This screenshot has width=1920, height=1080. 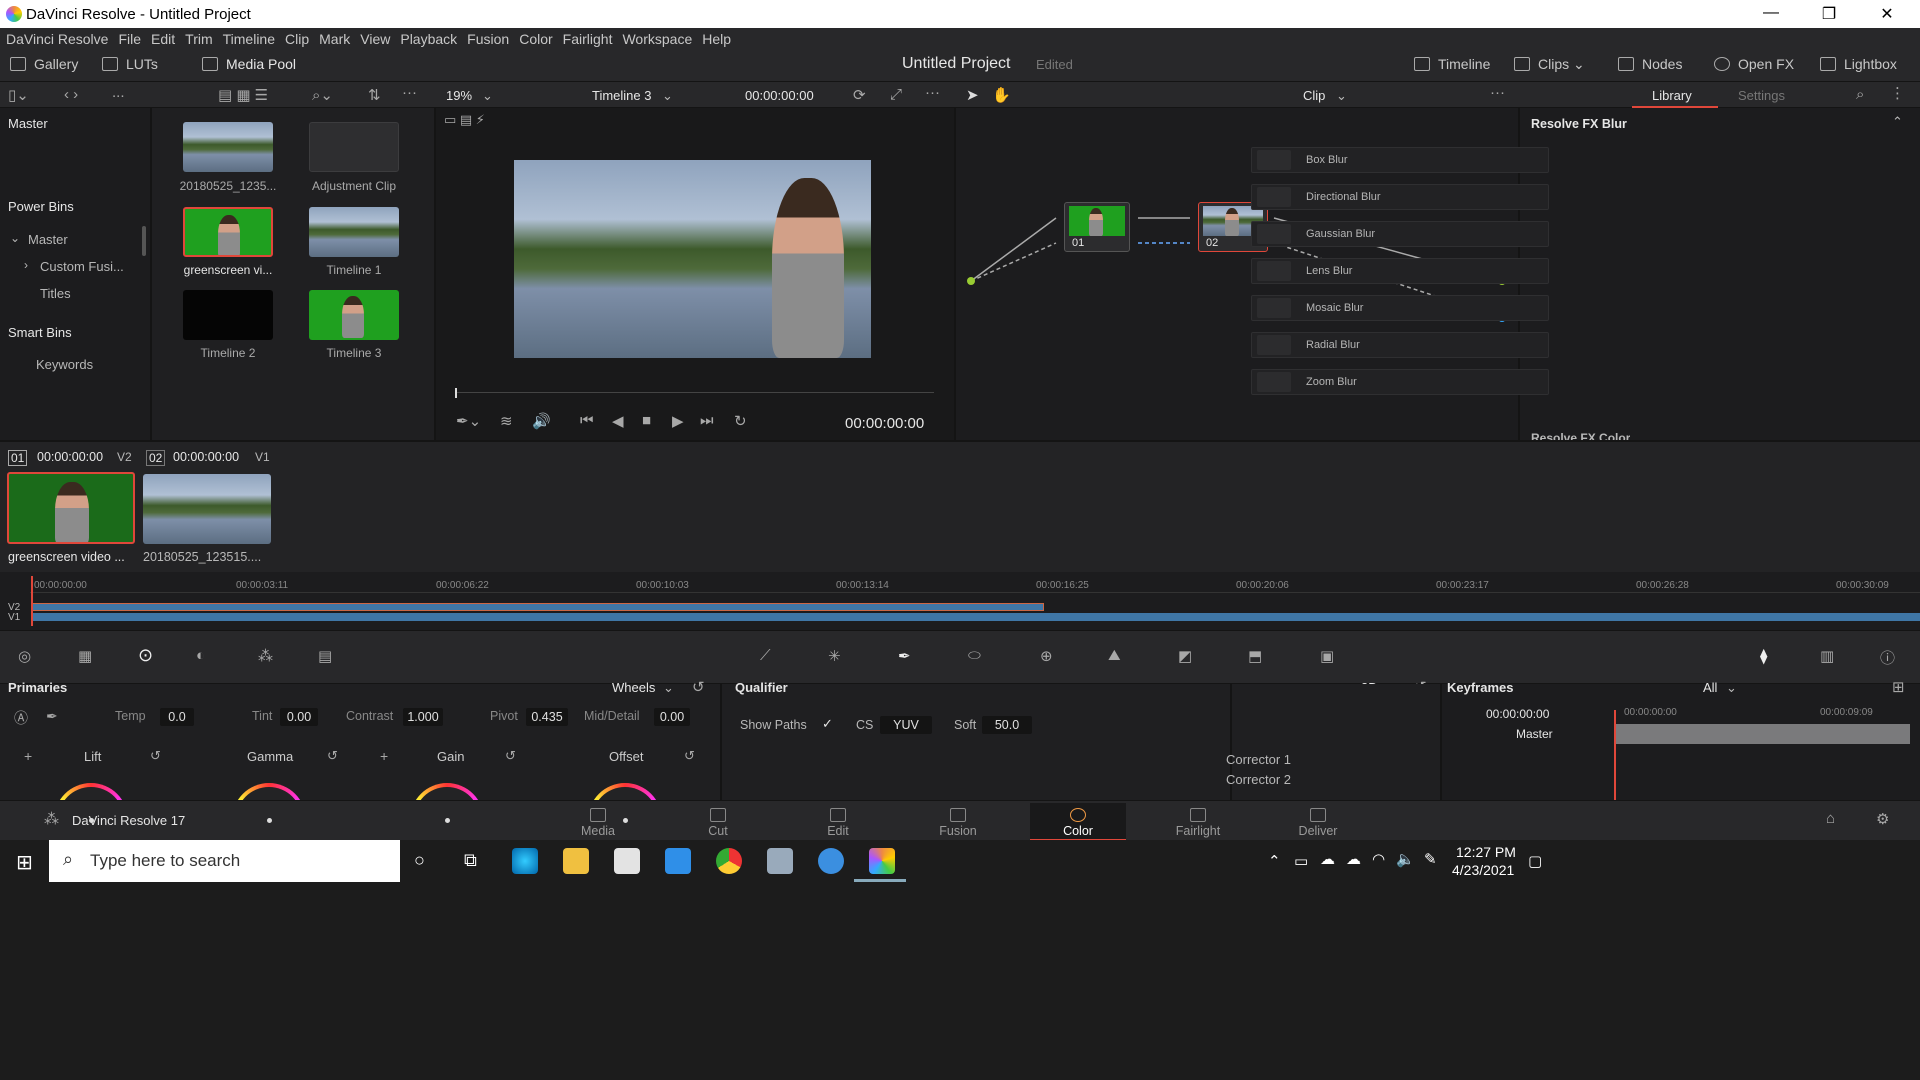 I want to click on expand-chevron-icon: ⌄, so click(x=15, y=238).